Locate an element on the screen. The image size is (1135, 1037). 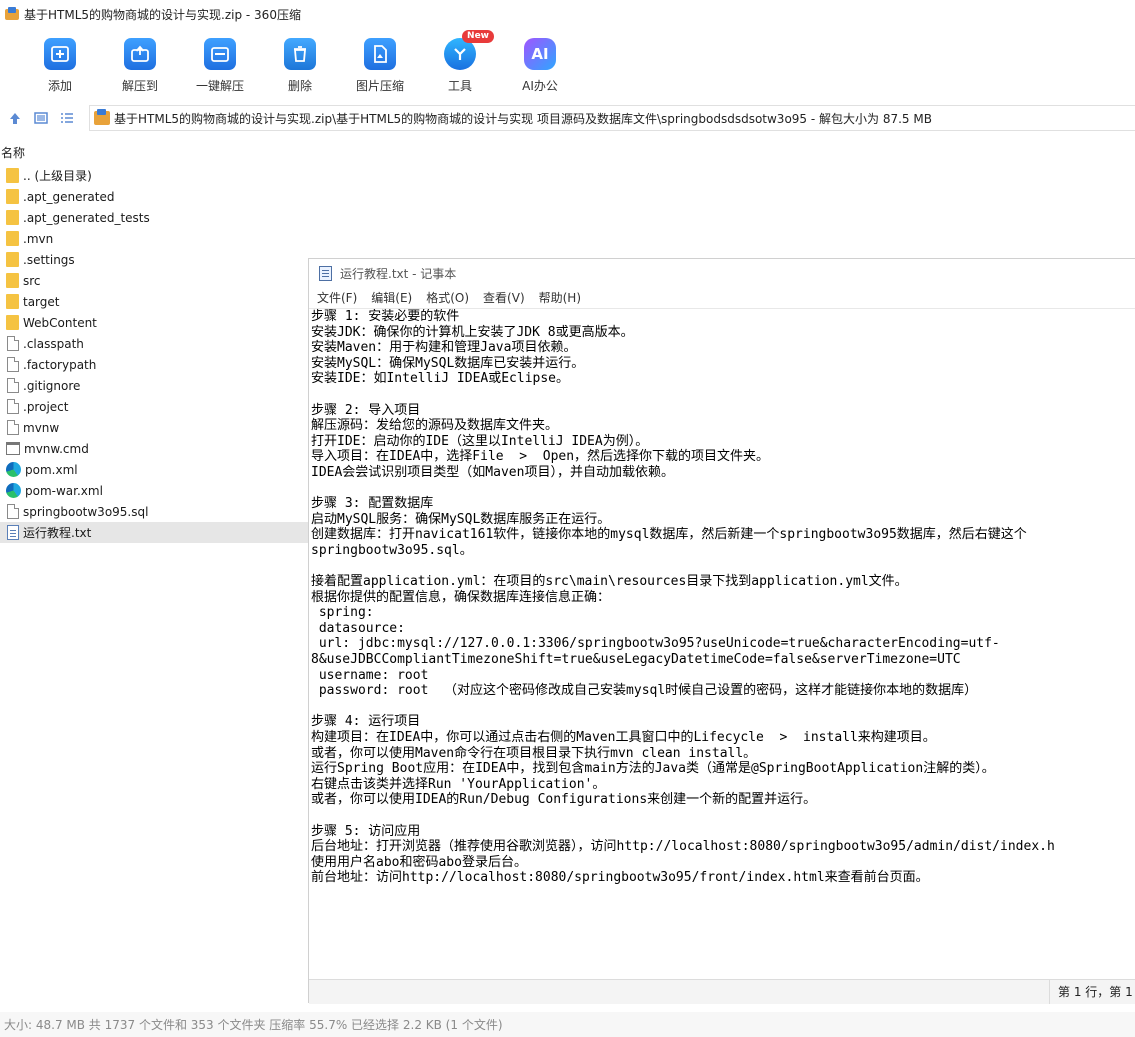
image-compress-button: 图片压缩 is located at coordinates (380, 61).